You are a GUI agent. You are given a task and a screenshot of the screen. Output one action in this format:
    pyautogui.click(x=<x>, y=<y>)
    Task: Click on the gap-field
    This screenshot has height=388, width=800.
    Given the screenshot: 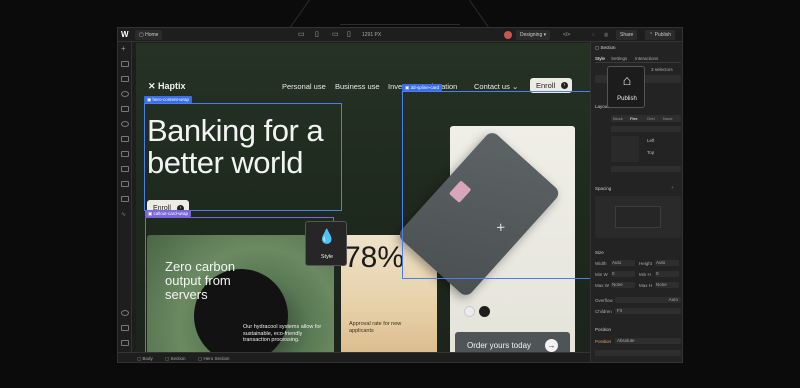 What is the action you would take?
    pyautogui.click(x=646, y=169)
    